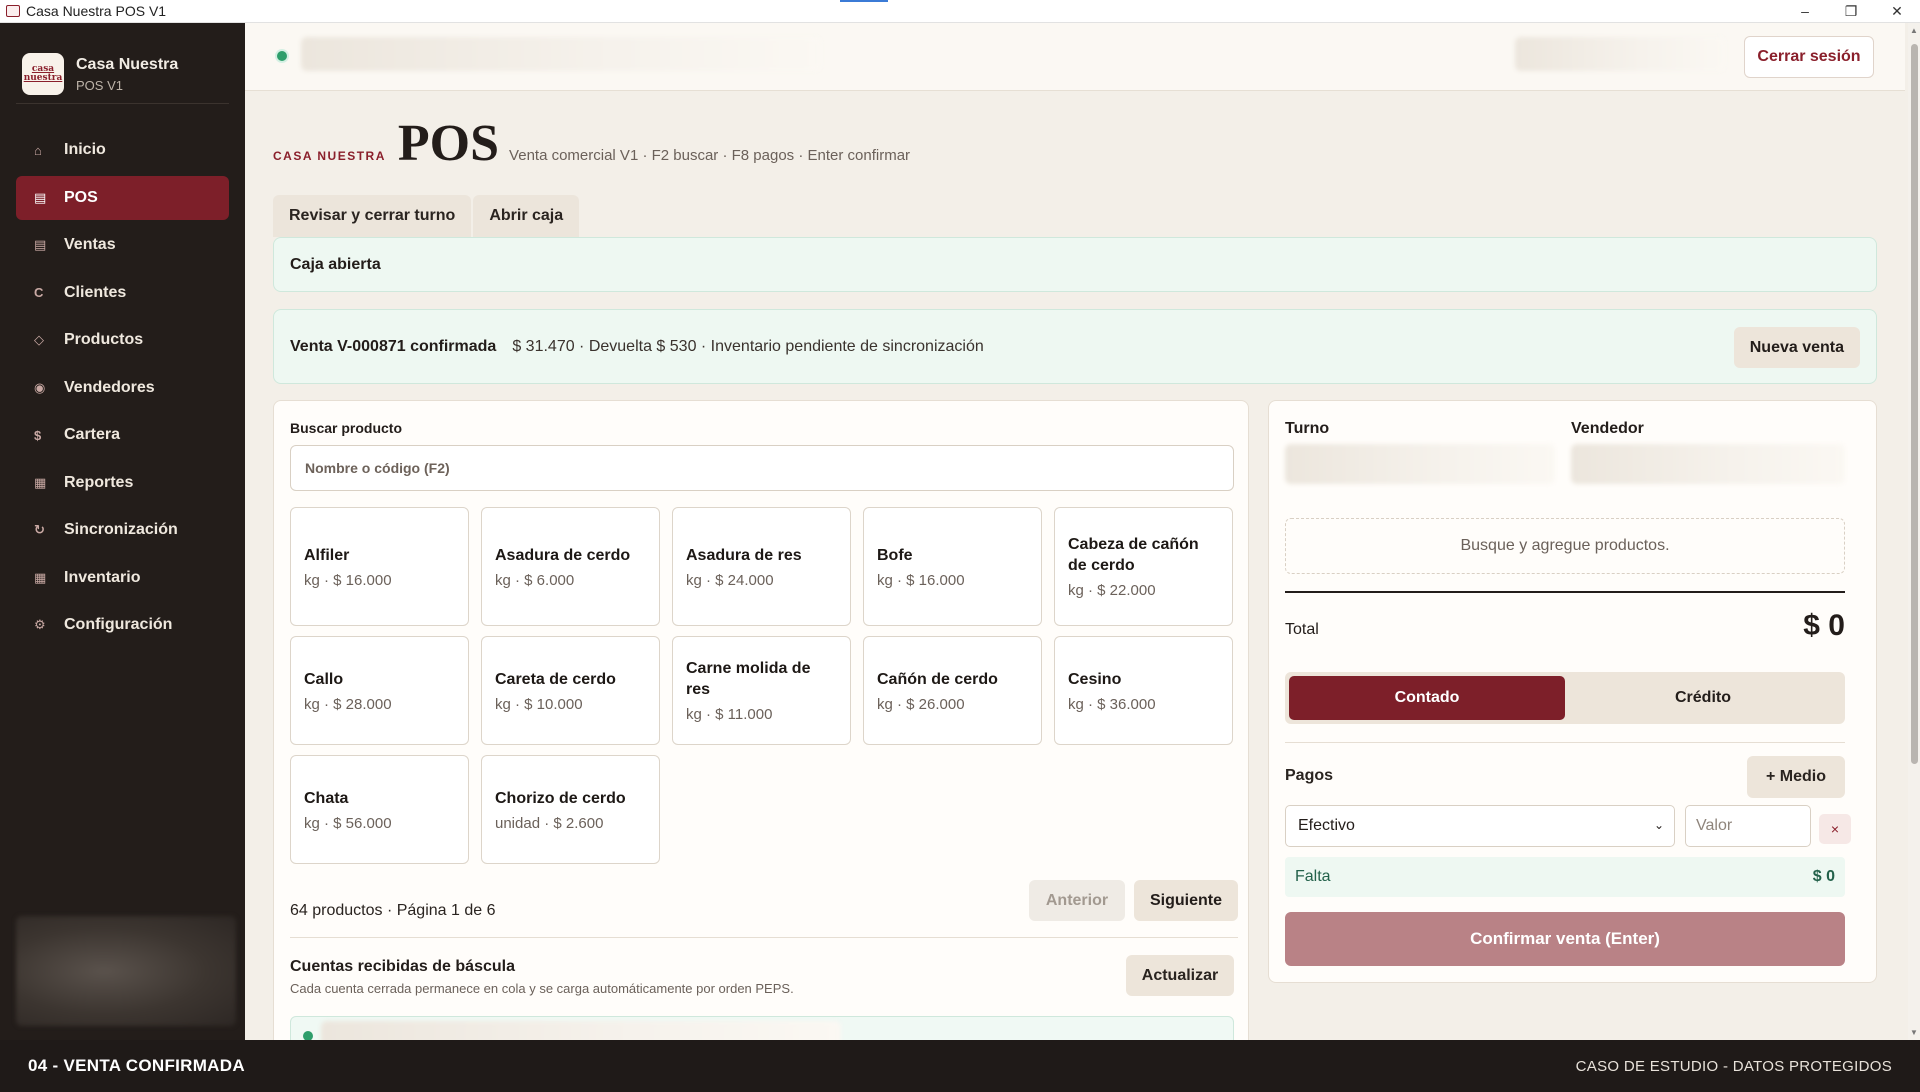 The image size is (1920, 1092). Describe the element at coordinates (1326, 825) in the screenshot. I see `payment-method-value: Efectivo` at that location.